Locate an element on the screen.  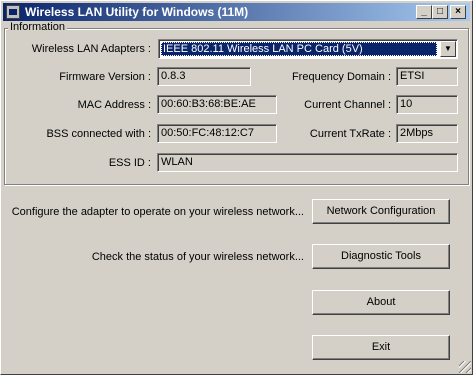
exit-button: Exit is located at coordinates (381, 347).